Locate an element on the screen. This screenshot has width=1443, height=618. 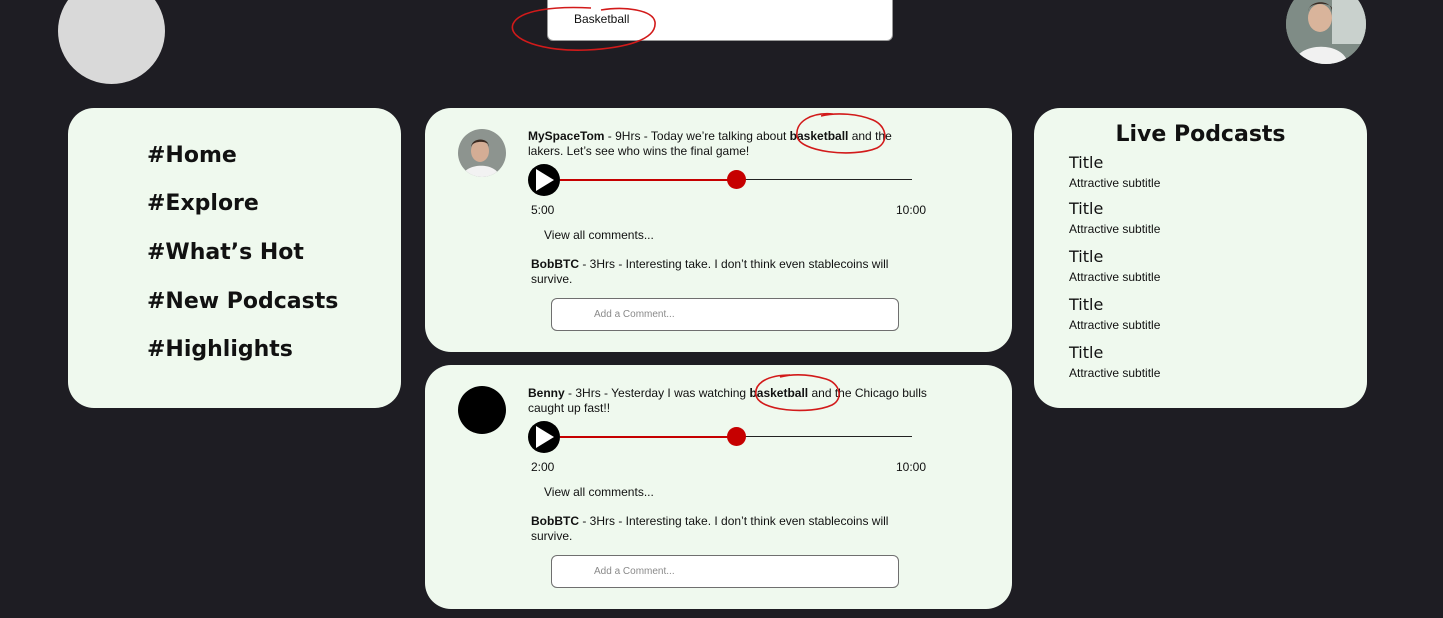
search-input is located at coordinates (724, 19).